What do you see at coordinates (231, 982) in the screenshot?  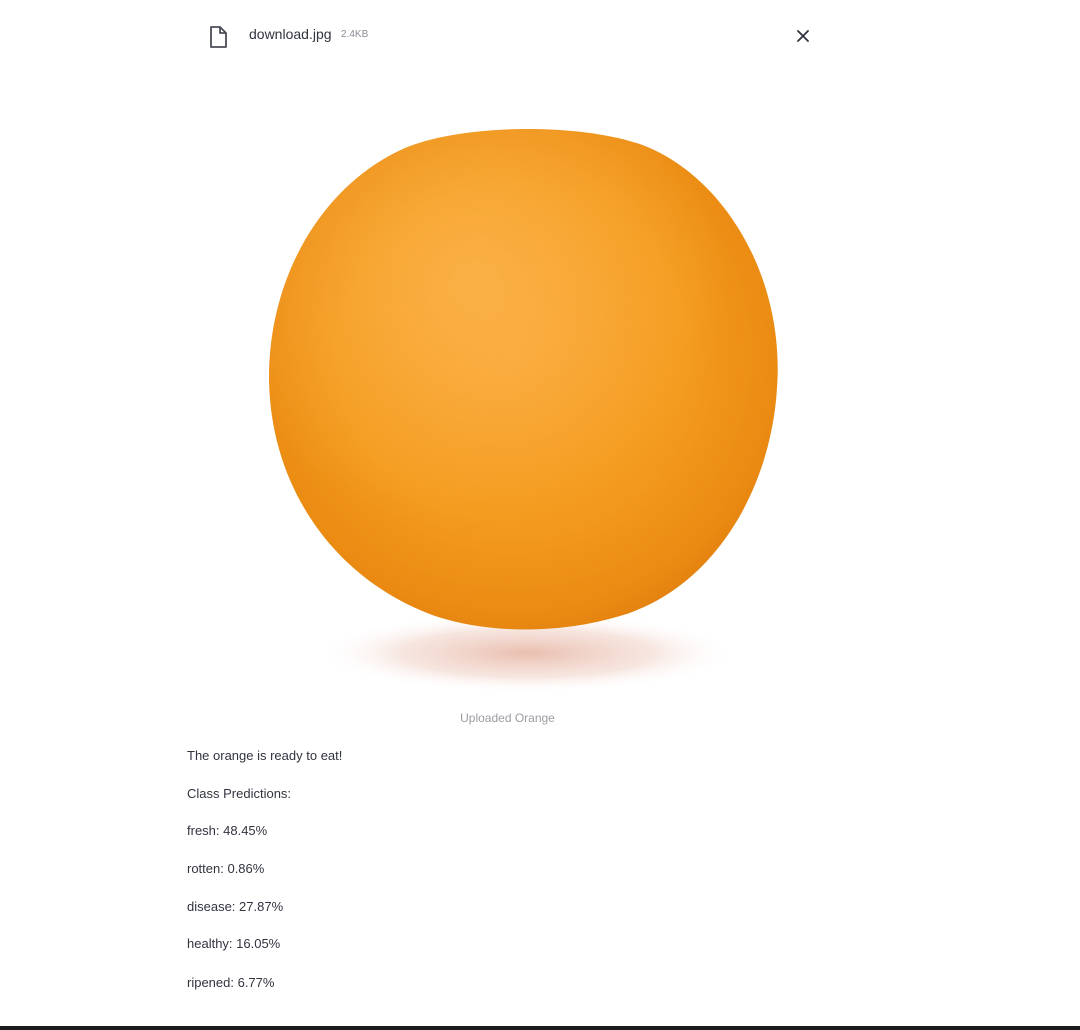 I see `prediction-ripened: ripened: 6.77%` at bounding box center [231, 982].